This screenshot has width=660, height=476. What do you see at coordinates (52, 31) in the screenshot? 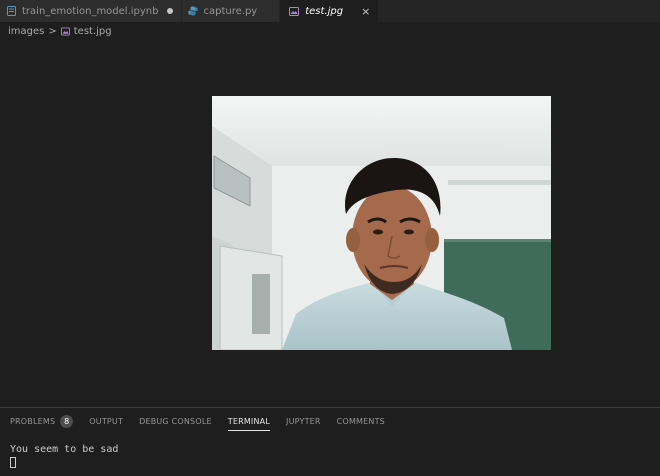
I see `chevron-right-icon: >` at bounding box center [52, 31].